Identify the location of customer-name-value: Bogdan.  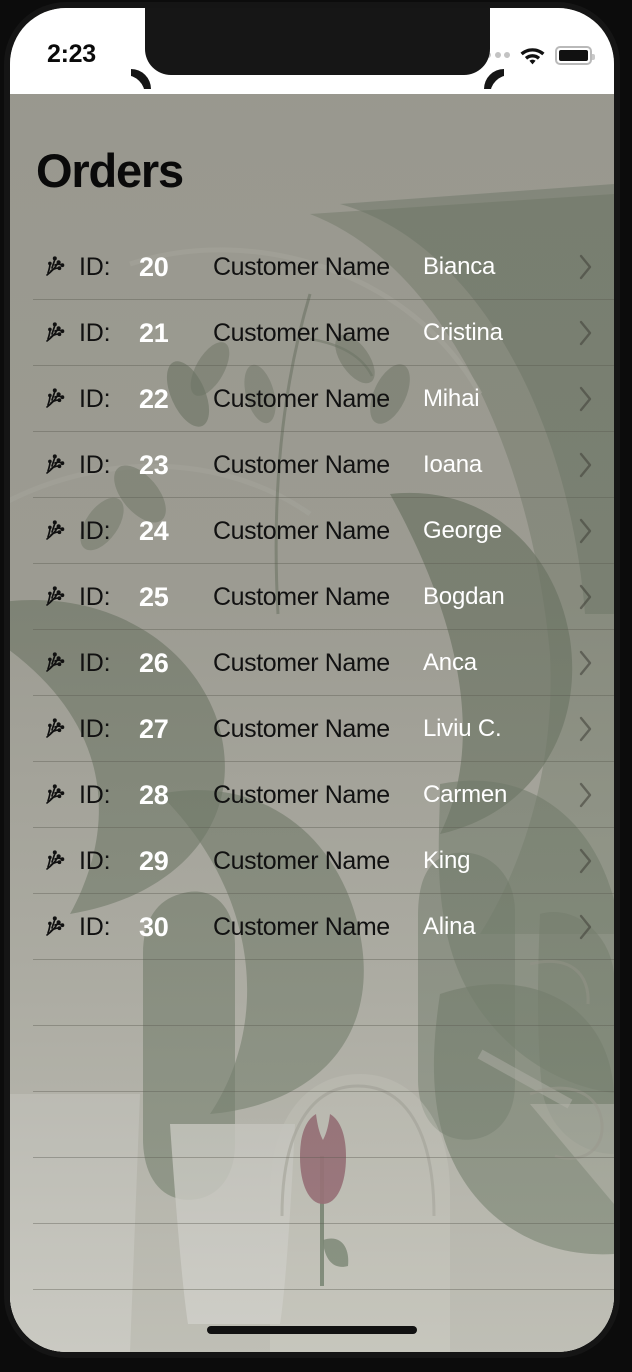
(464, 596).